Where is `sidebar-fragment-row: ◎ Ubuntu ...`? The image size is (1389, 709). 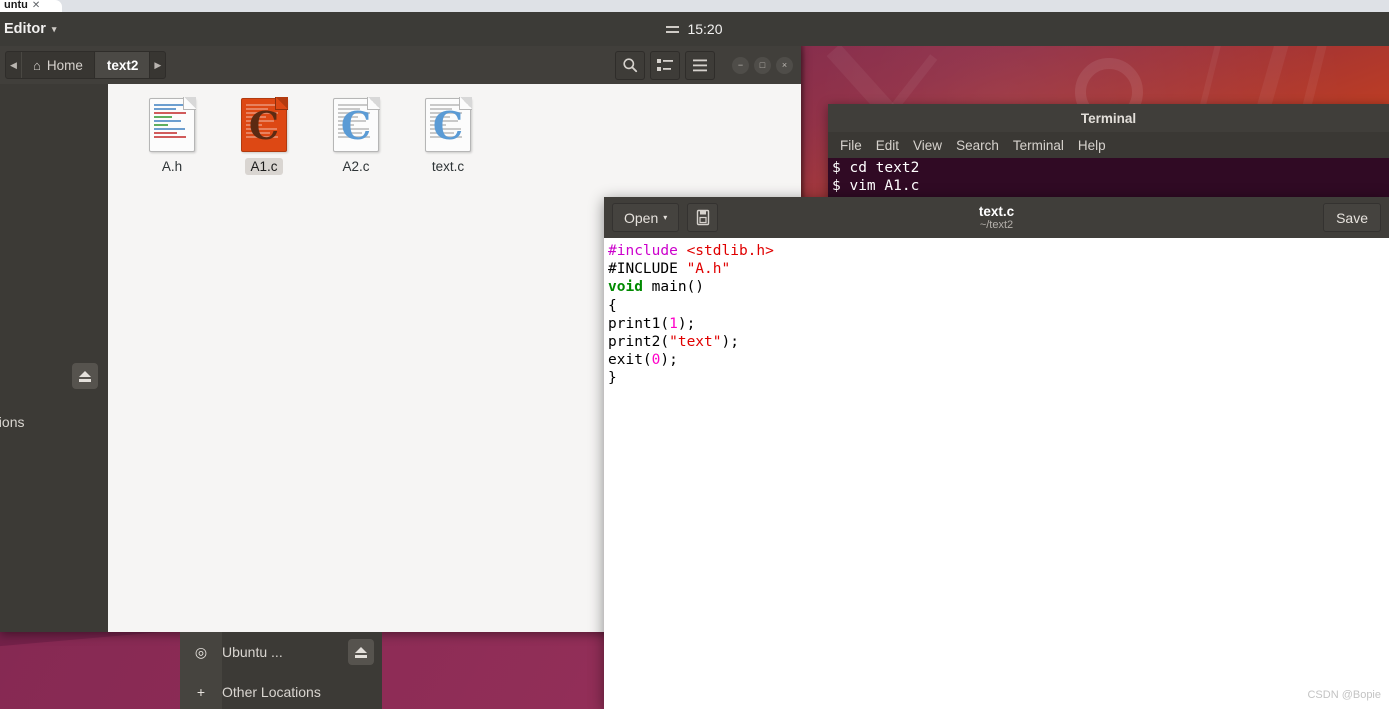 sidebar-fragment-row: ◎ Ubuntu ... is located at coordinates (281, 652).